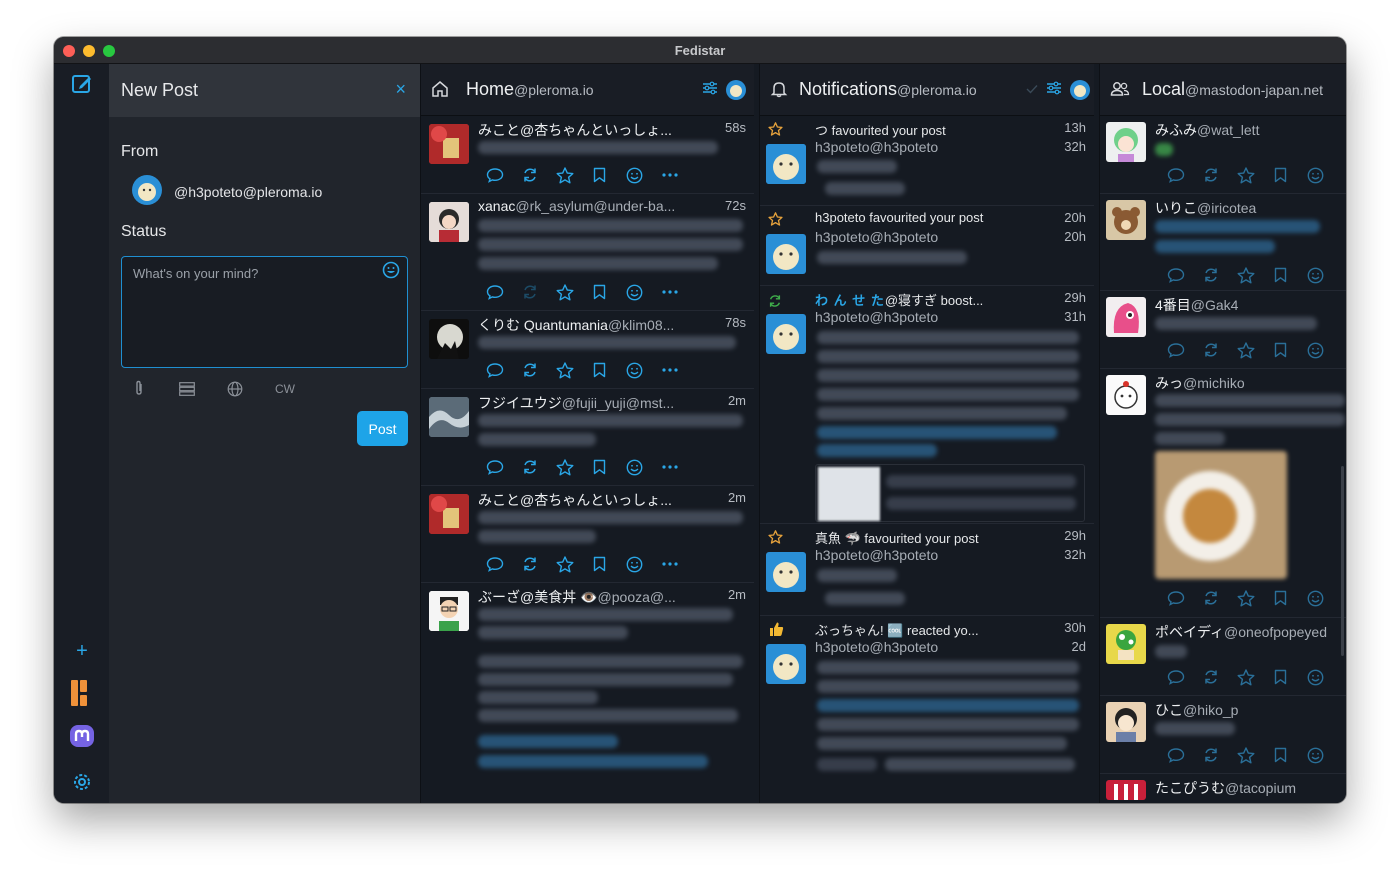 The height and width of the screenshot is (875, 1400). What do you see at coordinates (1223, 735) in the screenshot?
I see `timeline-post: ひこ@hiko_p` at bounding box center [1223, 735].